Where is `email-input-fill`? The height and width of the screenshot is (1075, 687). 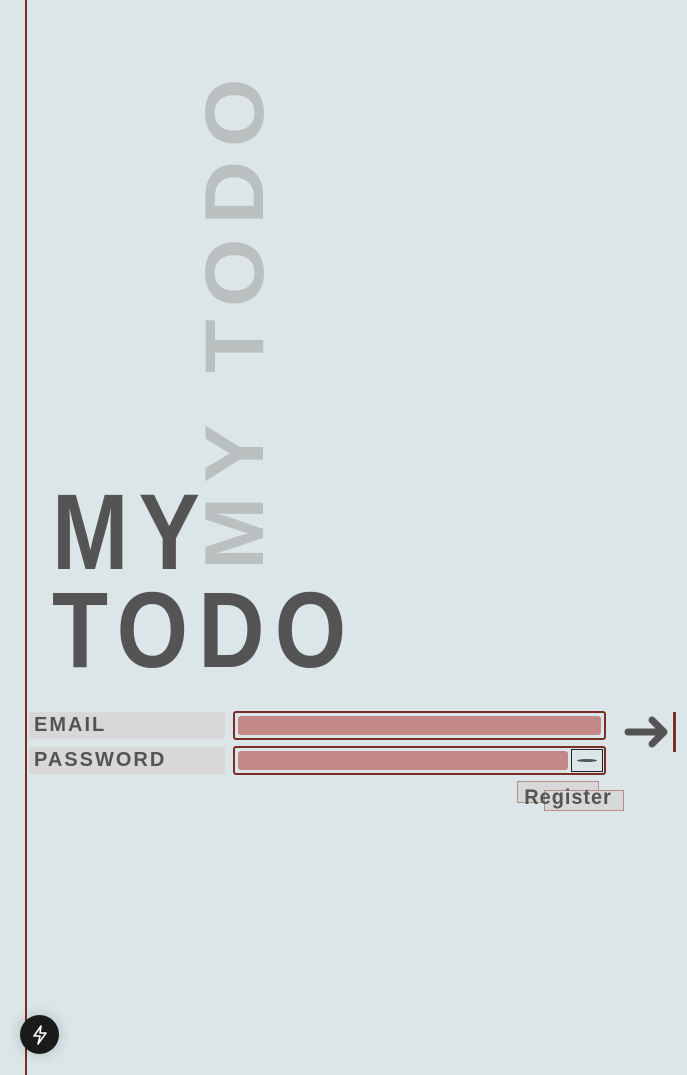 email-input-fill is located at coordinates (419, 725).